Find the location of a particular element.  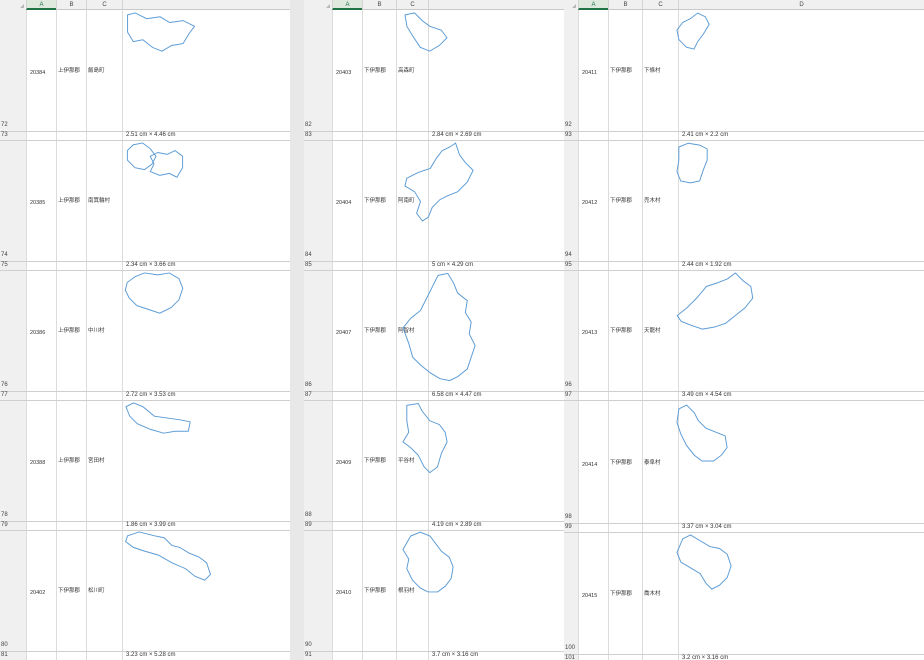

cell-shape-size: 2.41 cm × 2.2 cm is located at coordinates (705, 135).